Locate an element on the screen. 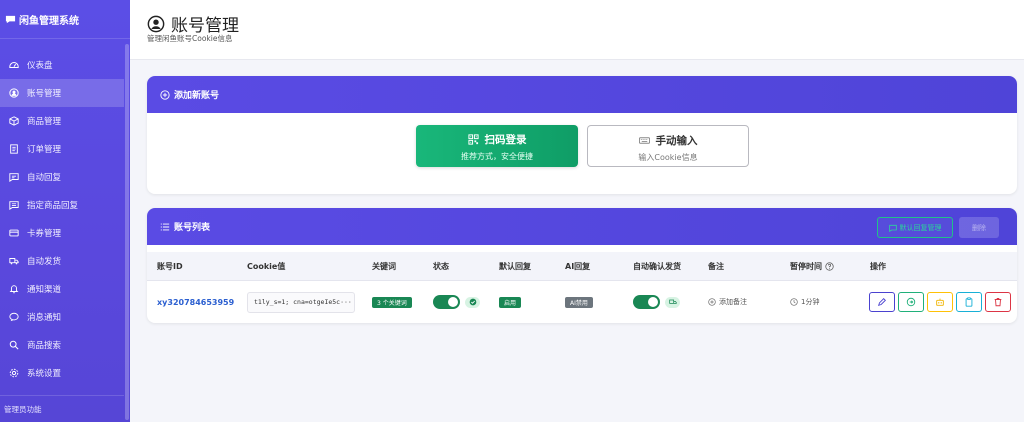 This screenshot has width=1024, height=422. col-actions: 操作 is located at coordinates (878, 266).